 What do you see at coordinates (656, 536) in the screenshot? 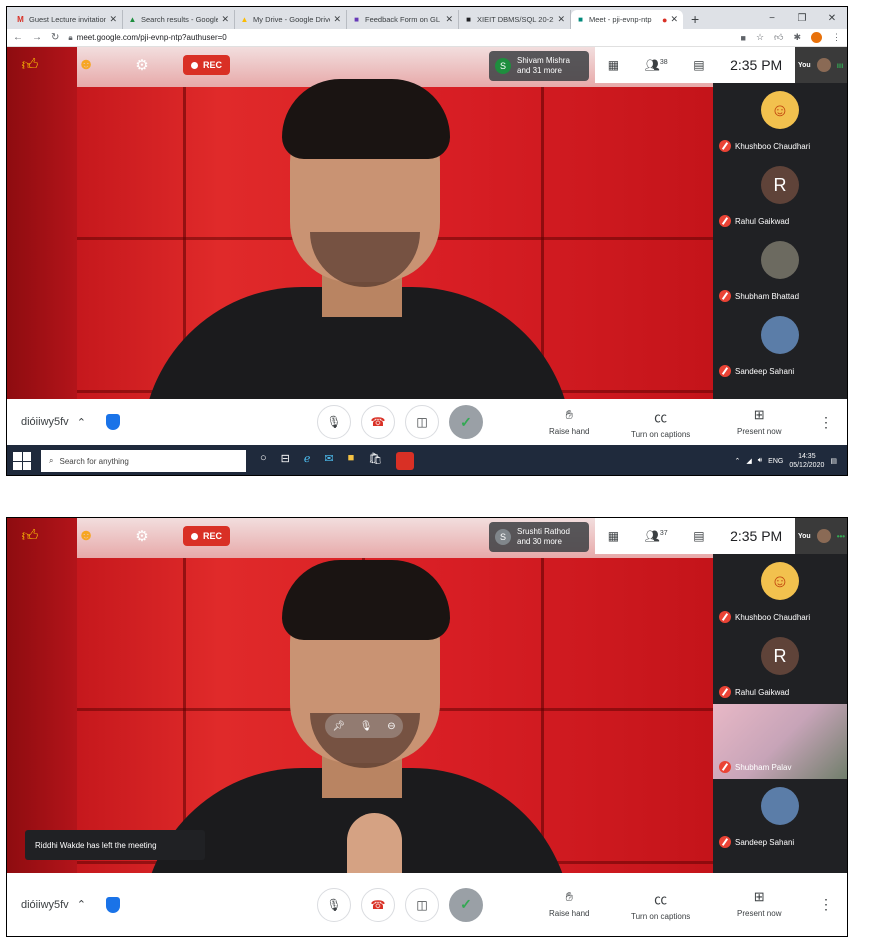
I see `people-button: 👥︎37` at bounding box center [656, 536].